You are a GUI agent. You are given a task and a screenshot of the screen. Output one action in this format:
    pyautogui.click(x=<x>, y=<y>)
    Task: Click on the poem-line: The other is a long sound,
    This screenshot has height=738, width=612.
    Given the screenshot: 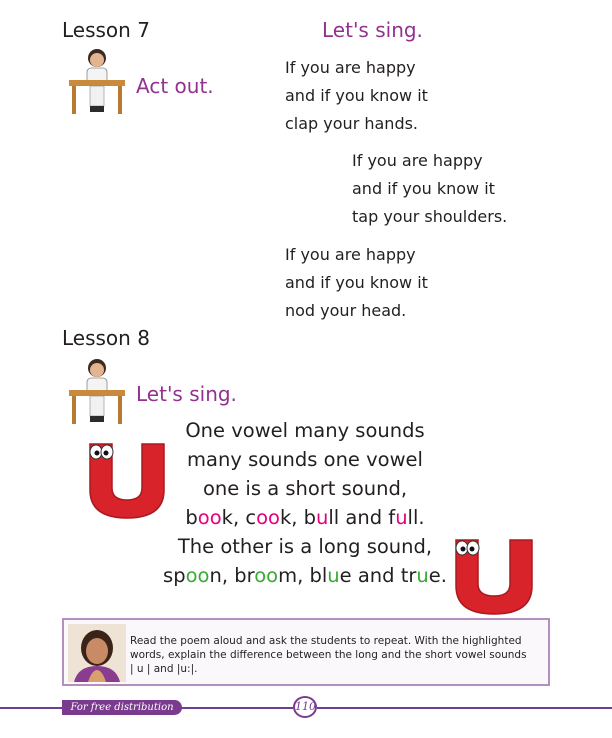 What is the action you would take?
    pyautogui.click(x=305, y=546)
    